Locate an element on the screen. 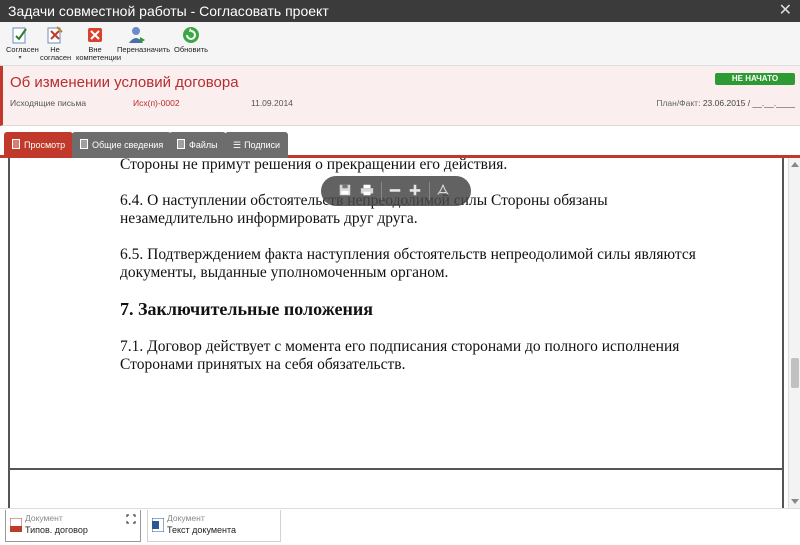  reassign-button: Переназначить is located at coordinates (143, 39).